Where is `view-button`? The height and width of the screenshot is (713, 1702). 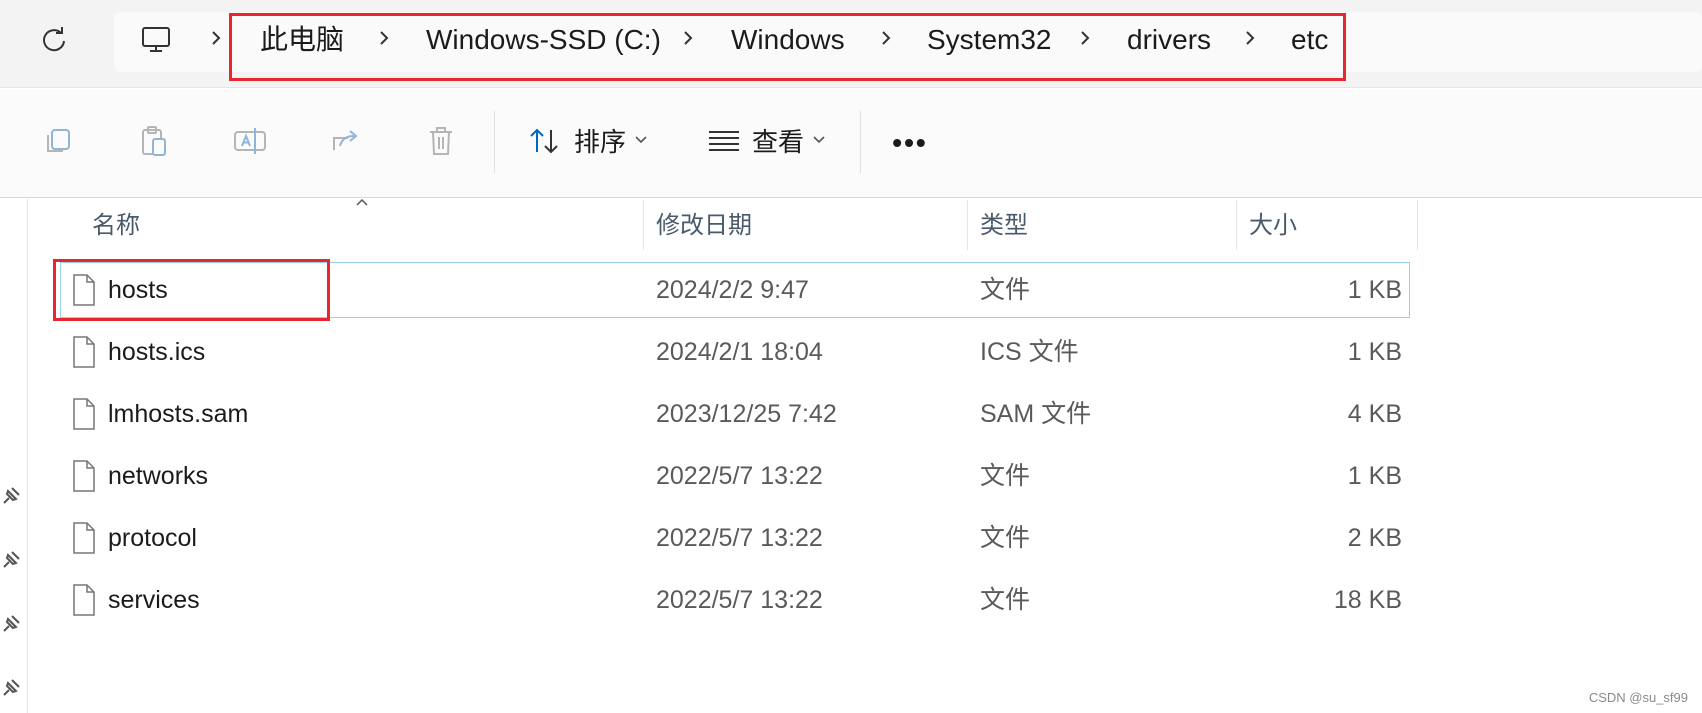 view-button is located at coordinates (724, 141).